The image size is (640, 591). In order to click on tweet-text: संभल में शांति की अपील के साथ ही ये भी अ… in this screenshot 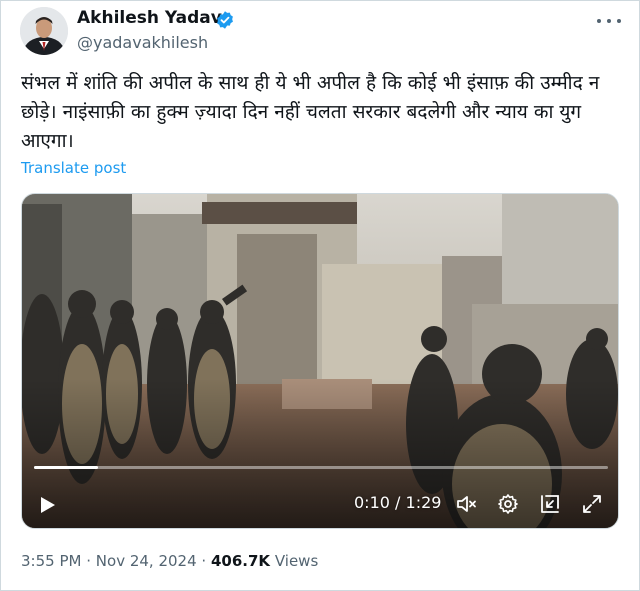, I will do `click(310, 112)`.